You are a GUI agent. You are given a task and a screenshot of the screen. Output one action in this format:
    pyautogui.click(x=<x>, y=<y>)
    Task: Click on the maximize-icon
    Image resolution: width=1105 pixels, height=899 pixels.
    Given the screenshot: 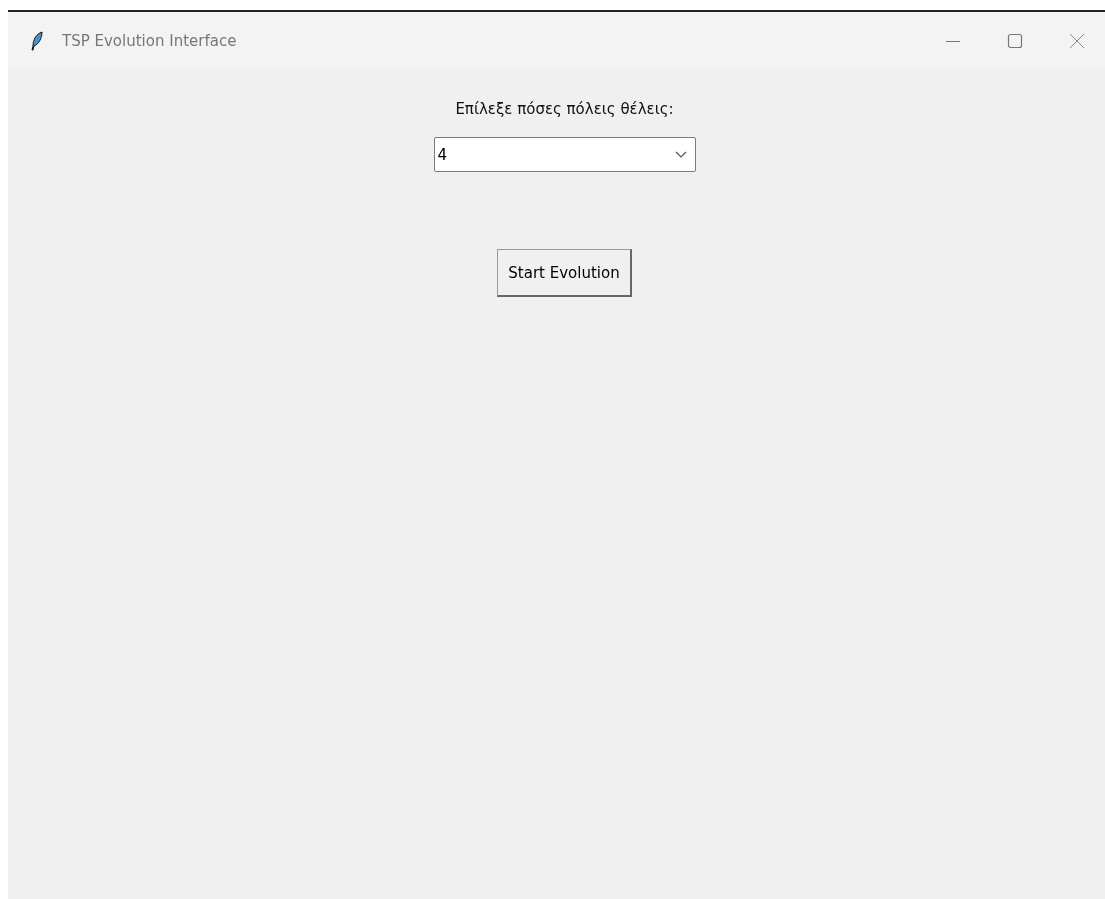 What is the action you would take?
    pyautogui.click(x=1015, y=40)
    